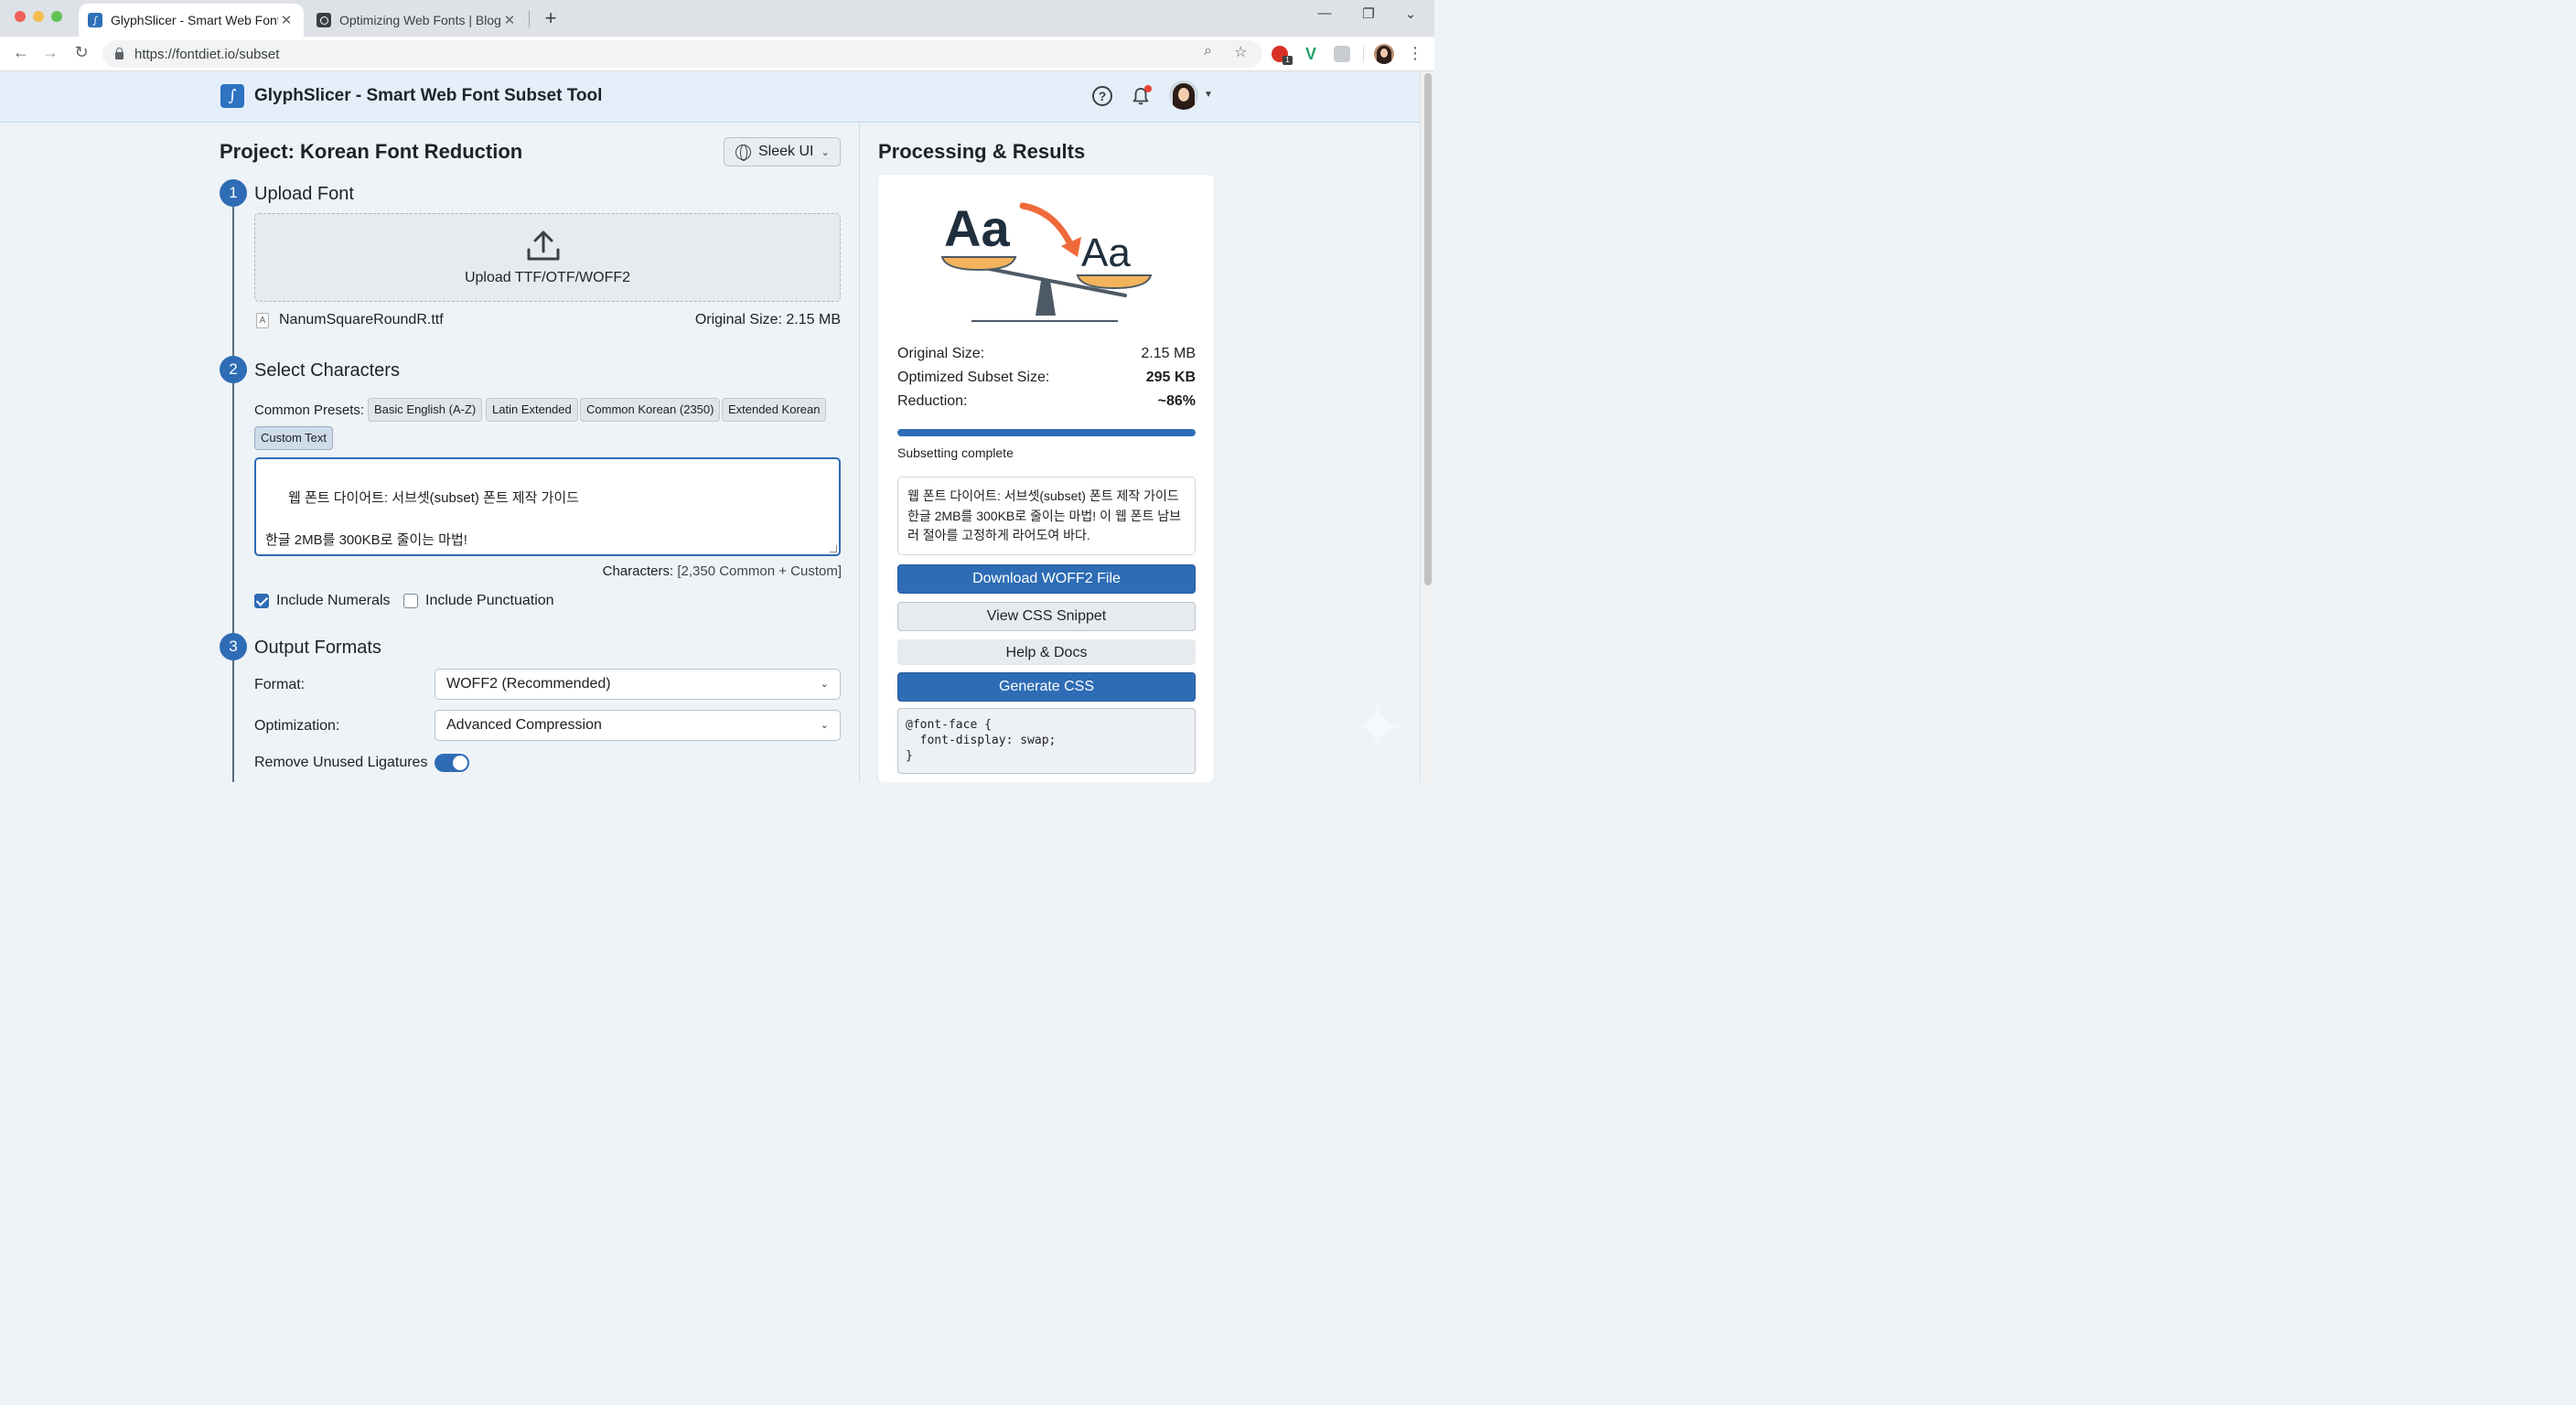  I want to click on minimize-icon: —, so click(1325, 13).